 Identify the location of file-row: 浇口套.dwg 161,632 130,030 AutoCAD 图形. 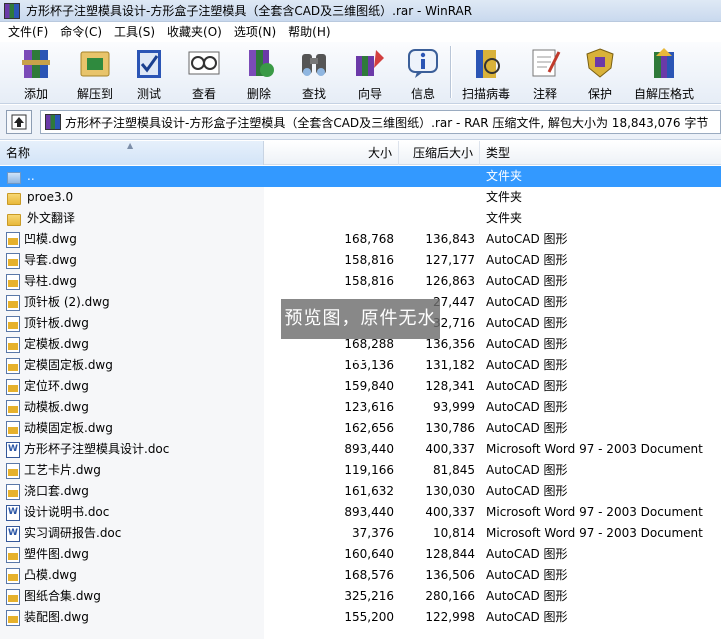
(360, 491).